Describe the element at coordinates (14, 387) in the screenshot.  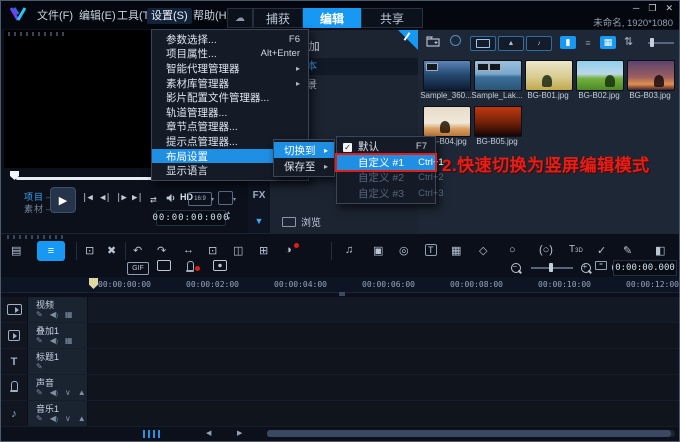
I see `voice-track-icon` at that location.